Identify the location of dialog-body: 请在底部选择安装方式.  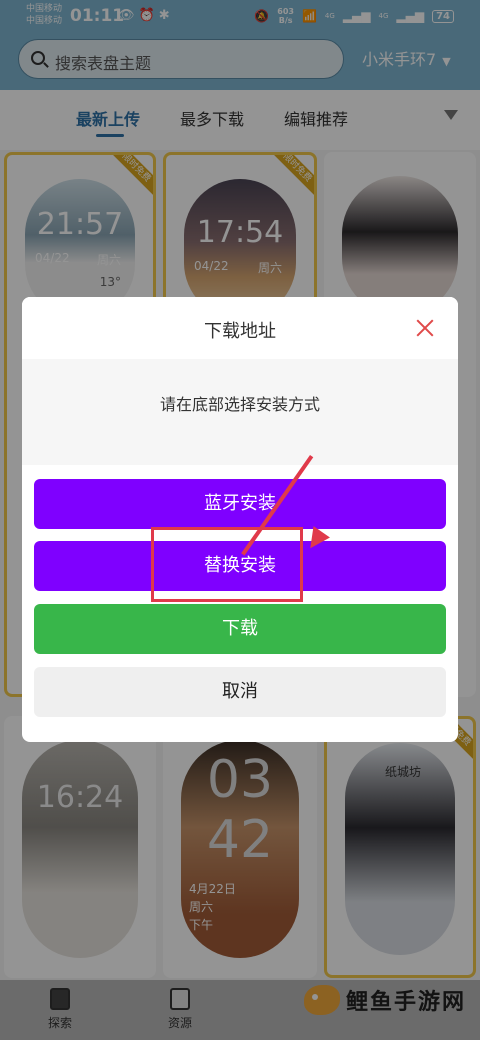
(240, 412).